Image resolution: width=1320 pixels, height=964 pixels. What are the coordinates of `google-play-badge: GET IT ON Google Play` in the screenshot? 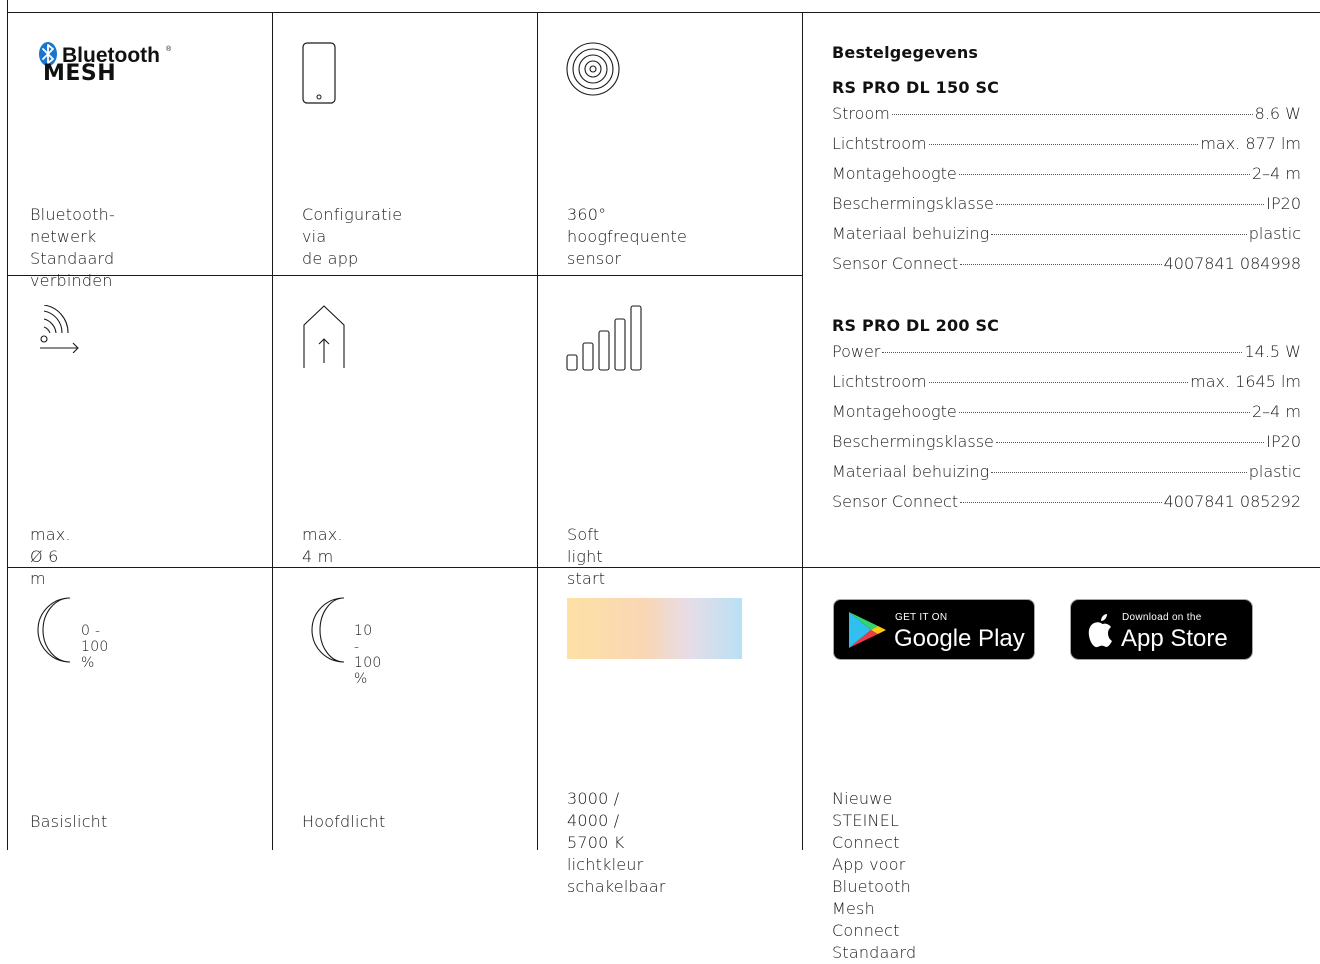 It's located at (934, 629).